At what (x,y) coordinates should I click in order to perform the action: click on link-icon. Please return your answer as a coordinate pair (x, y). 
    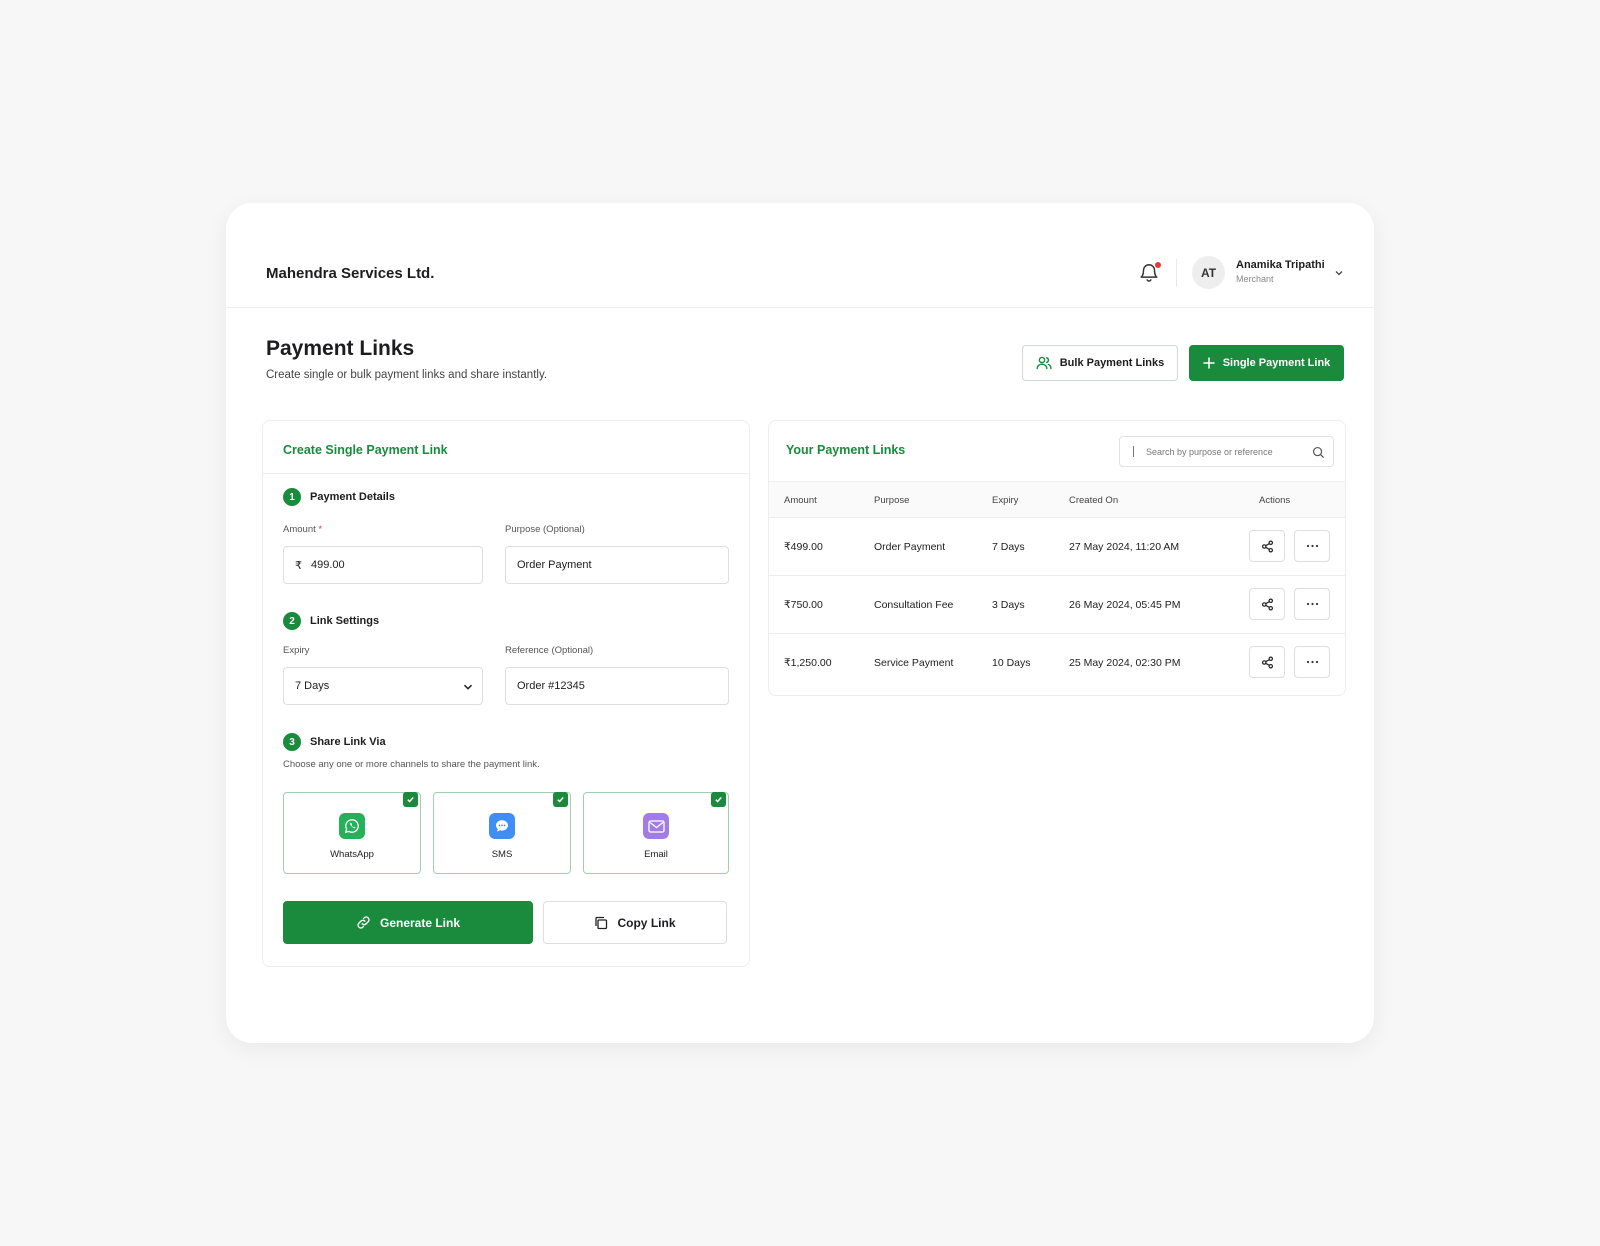
    Looking at the image, I should click on (363, 922).